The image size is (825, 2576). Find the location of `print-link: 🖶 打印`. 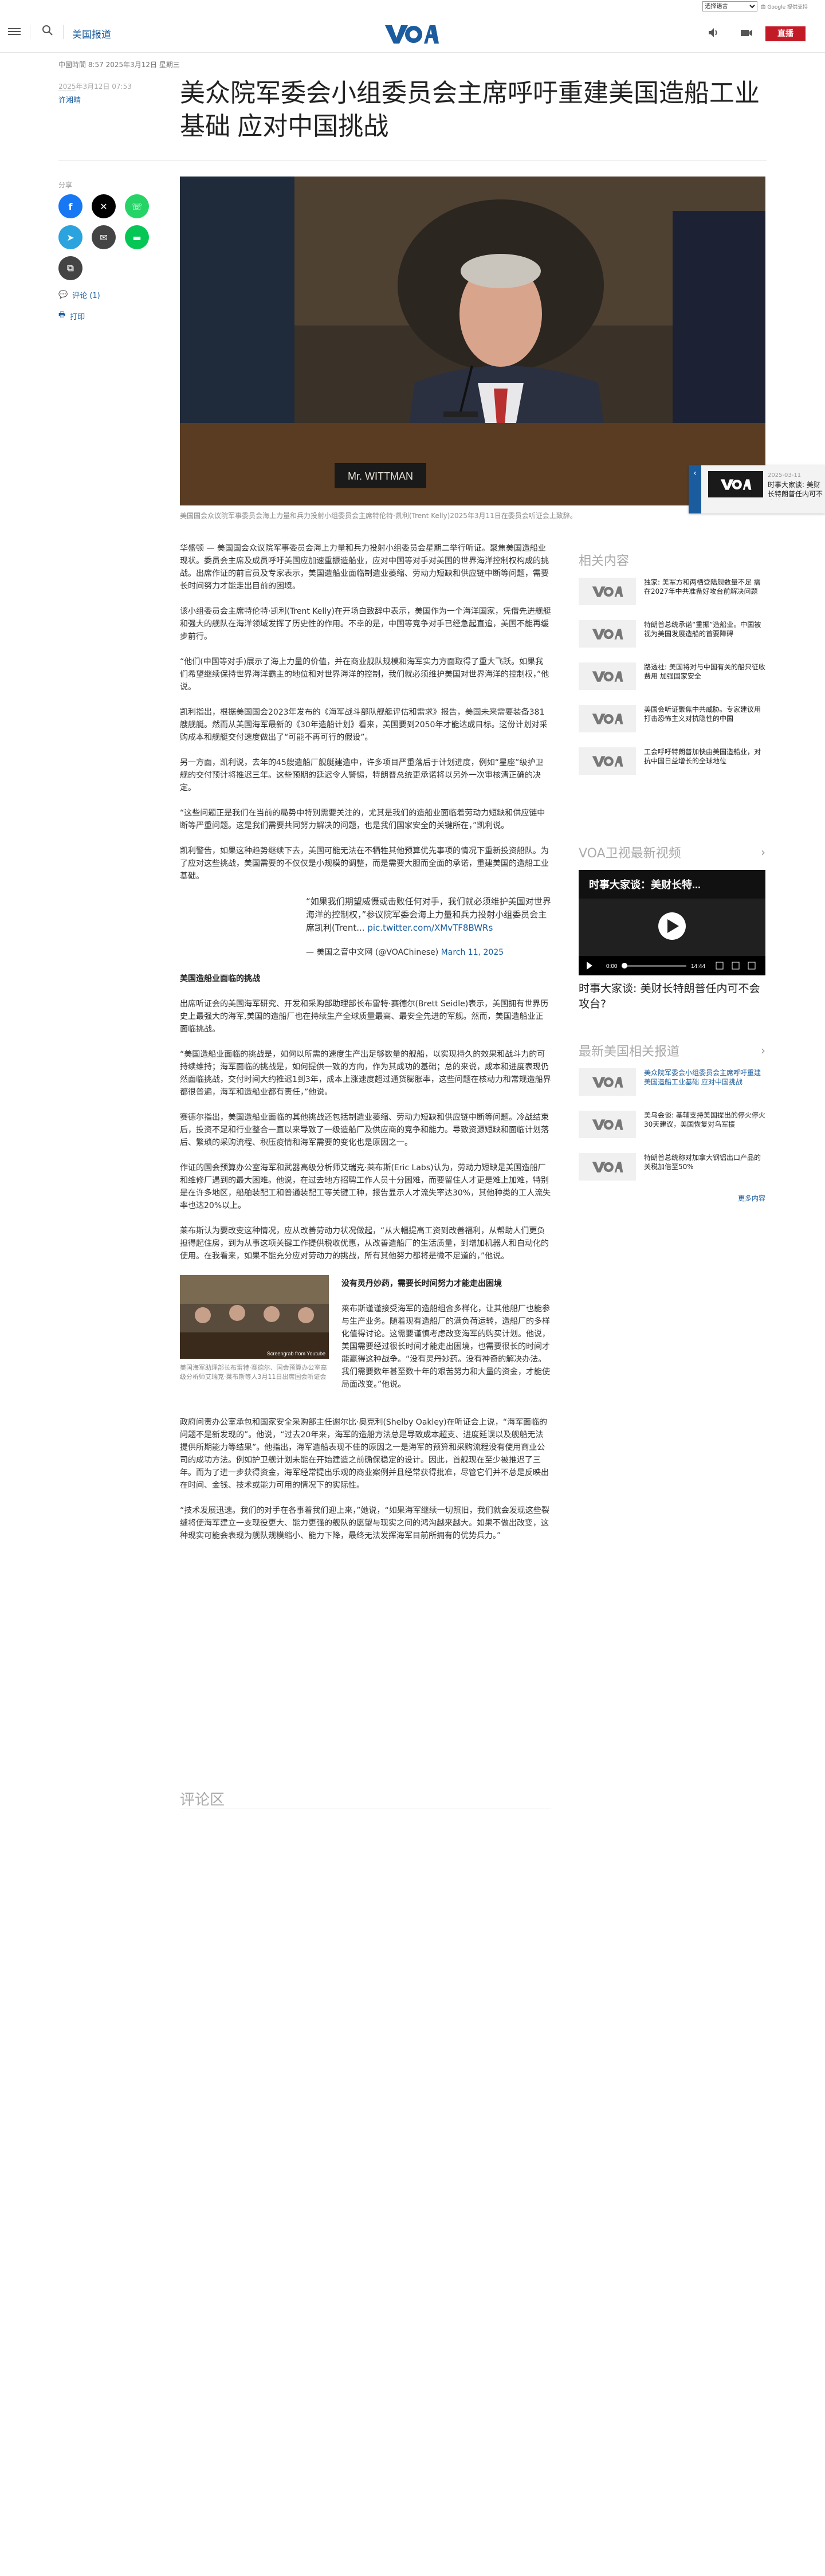

print-link: 🖶 打印 is located at coordinates (79, 315).